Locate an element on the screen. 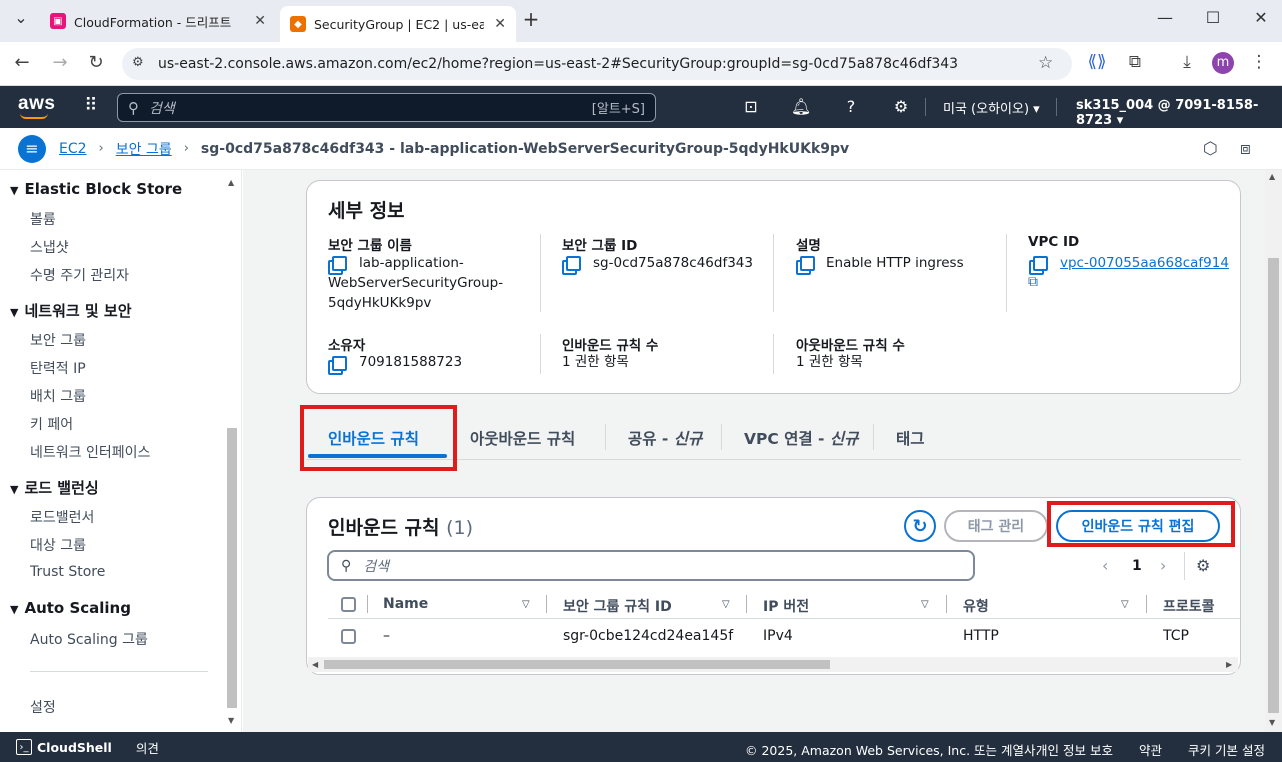 The image size is (1282, 762). footer-privacy: 개인 정보 보호 is located at coordinates (1074, 749).